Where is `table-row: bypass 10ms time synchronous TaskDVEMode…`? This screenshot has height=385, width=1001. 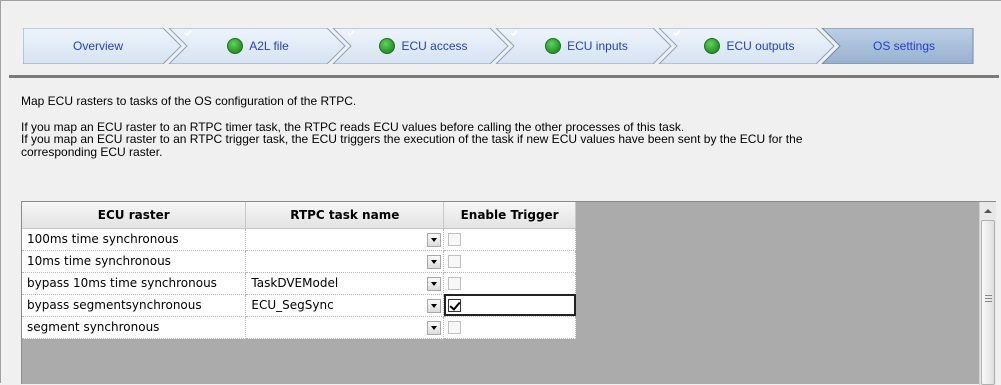 table-row: bypass 10ms time synchronous TaskDVEMode… is located at coordinates (299, 283).